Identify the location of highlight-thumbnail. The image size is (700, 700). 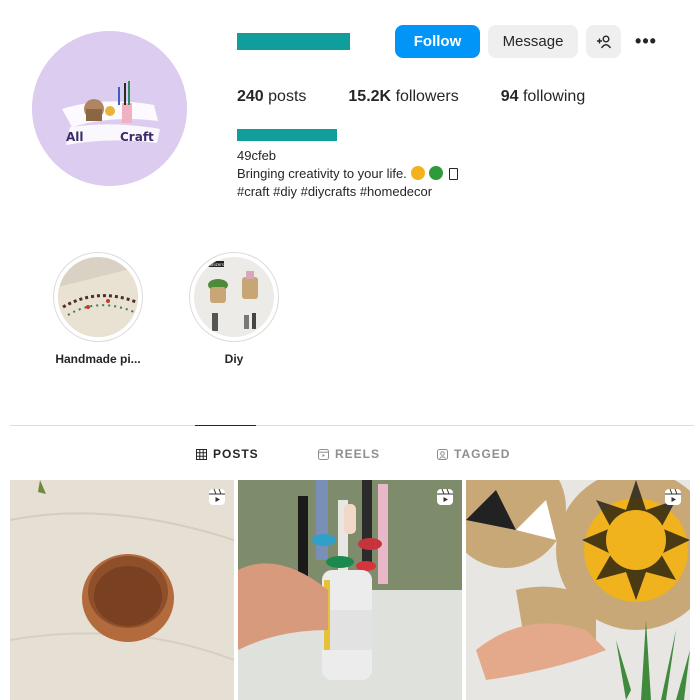
(98, 297).